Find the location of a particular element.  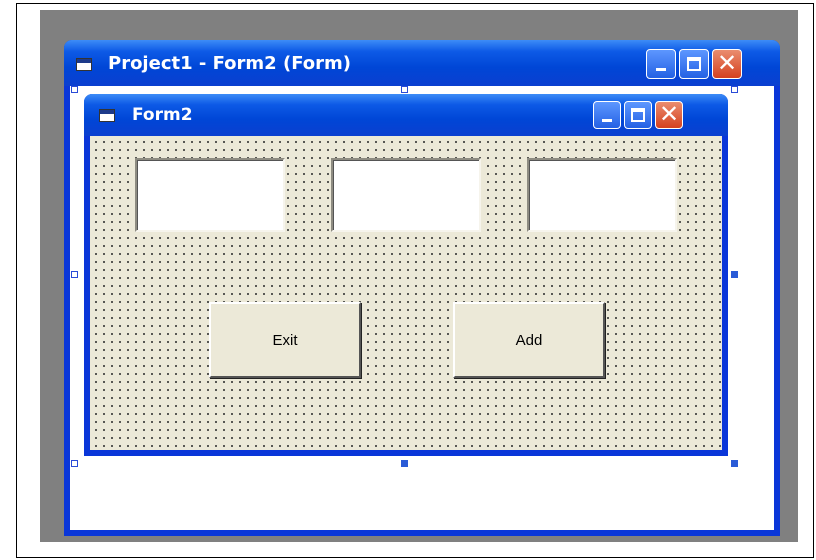

resize-handle-bottom is located at coordinates (404, 463).